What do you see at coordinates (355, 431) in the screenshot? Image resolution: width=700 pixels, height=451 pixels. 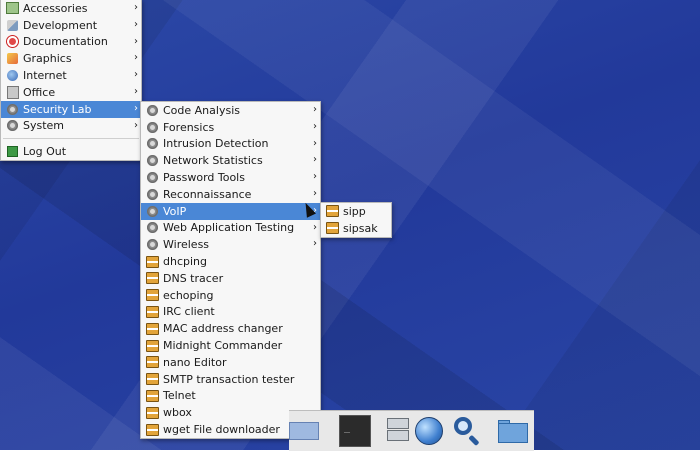 I see `terminal-icon` at bounding box center [355, 431].